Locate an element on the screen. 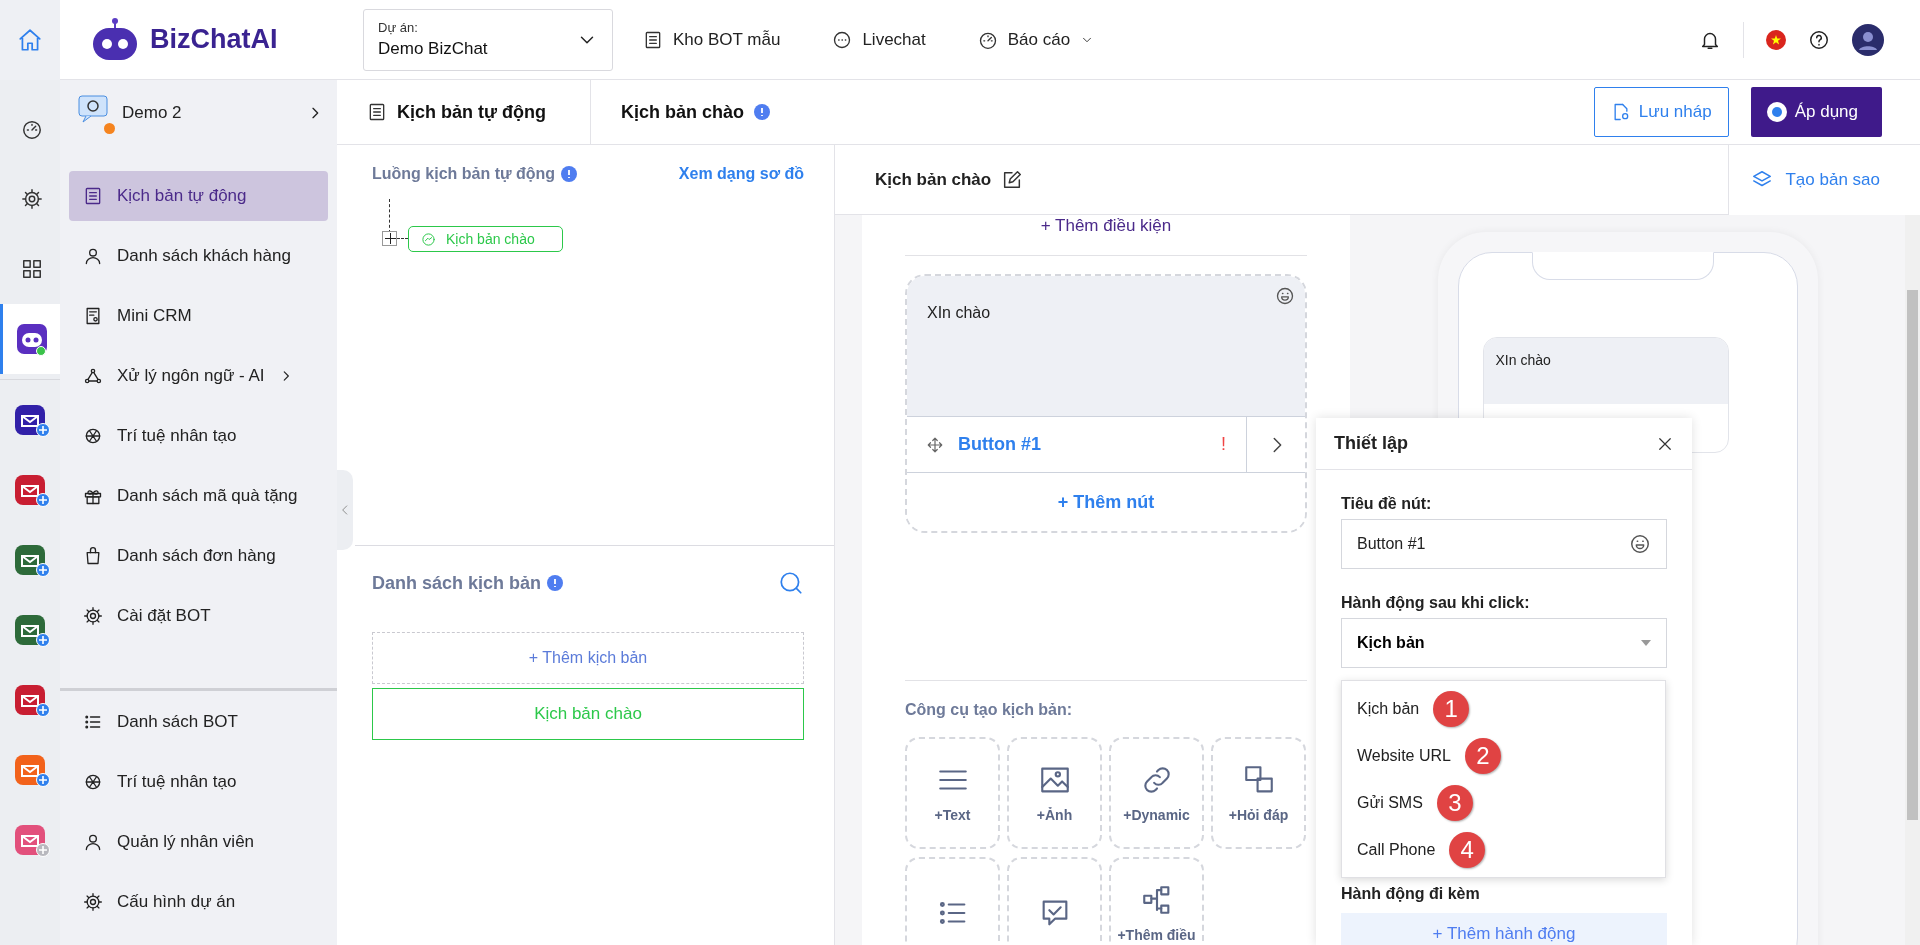  expand-button is located at coordinates (389, 238).